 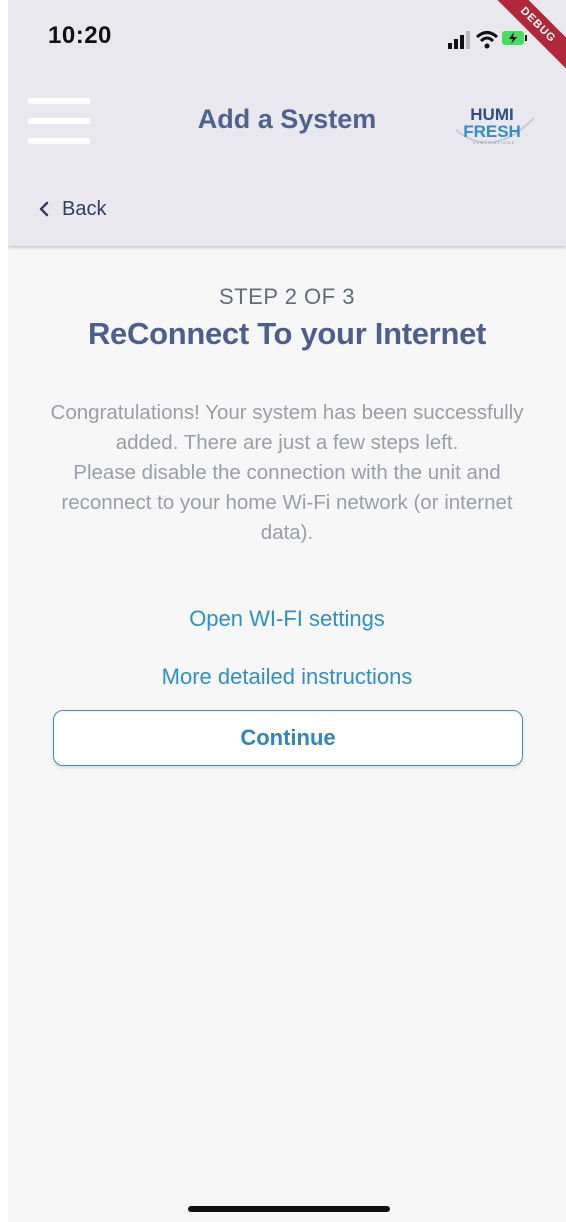 I want to click on back-button: Back, so click(x=72, y=209).